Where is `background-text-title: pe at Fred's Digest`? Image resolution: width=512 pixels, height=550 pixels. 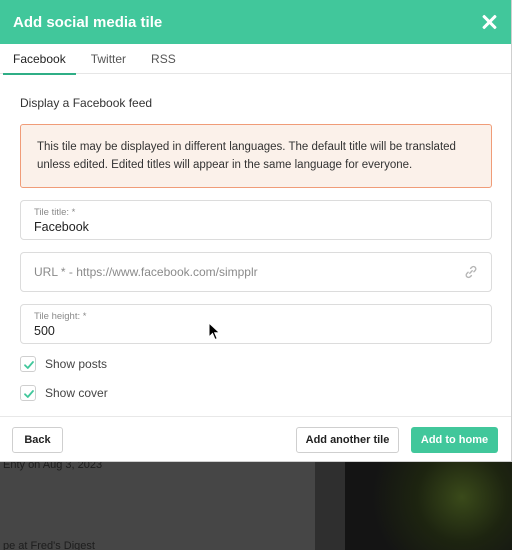
background-text-title: pe at Fred's Digest is located at coordinates (49, 545).